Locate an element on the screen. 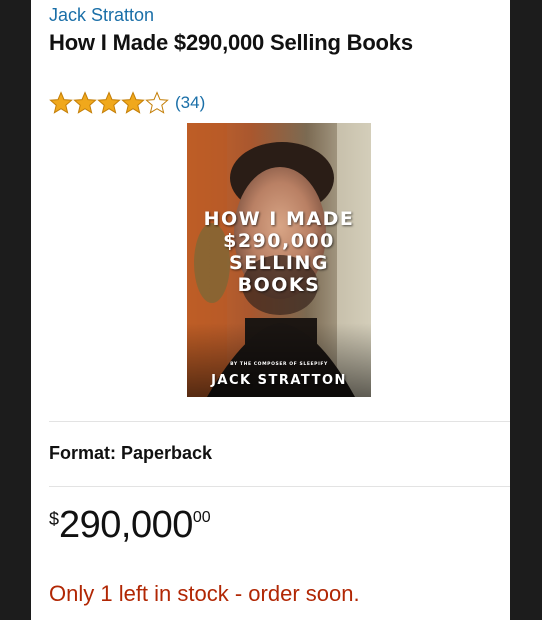 The height and width of the screenshot is (620, 542). author-link: Jack Stratton is located at coordinates (101, 15).